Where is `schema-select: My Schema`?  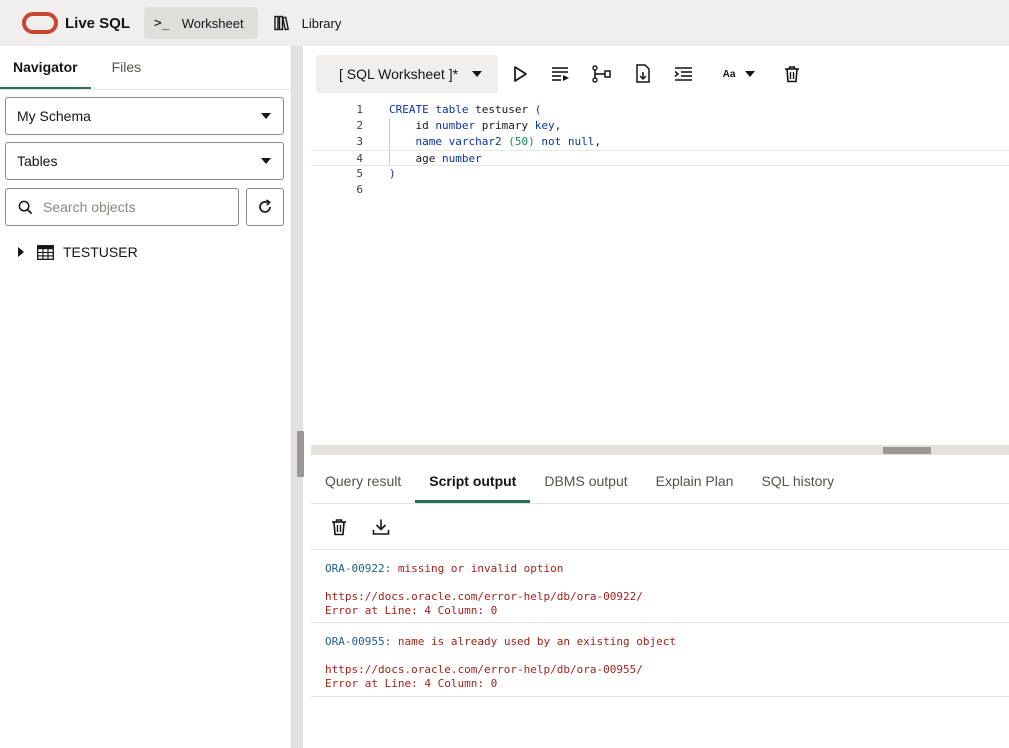
schema-select: My Schema is located at coordinates (144, 116).